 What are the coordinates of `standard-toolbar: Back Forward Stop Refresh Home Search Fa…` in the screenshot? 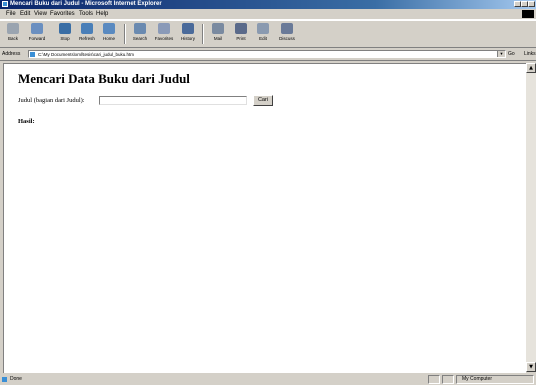 It's located at (268, 34).